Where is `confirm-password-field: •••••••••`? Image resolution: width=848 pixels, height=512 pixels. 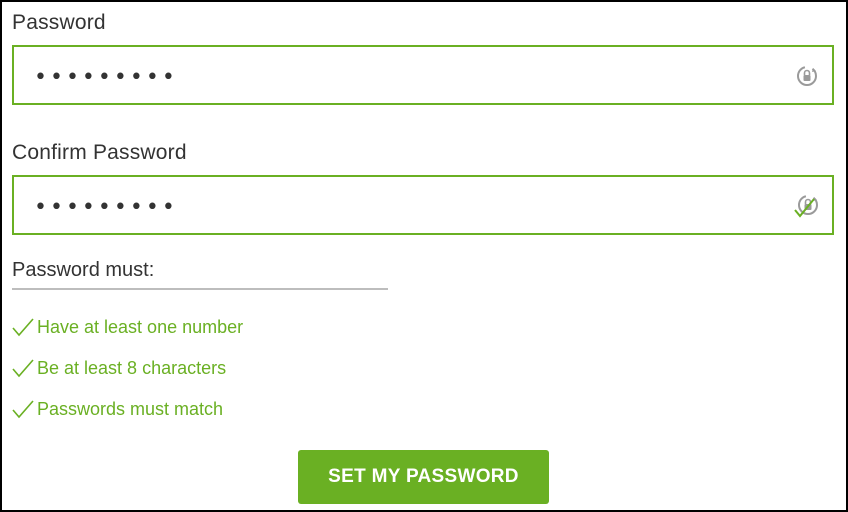 confirm-password-field: ••••••••• is located at coordinates (423, 205).